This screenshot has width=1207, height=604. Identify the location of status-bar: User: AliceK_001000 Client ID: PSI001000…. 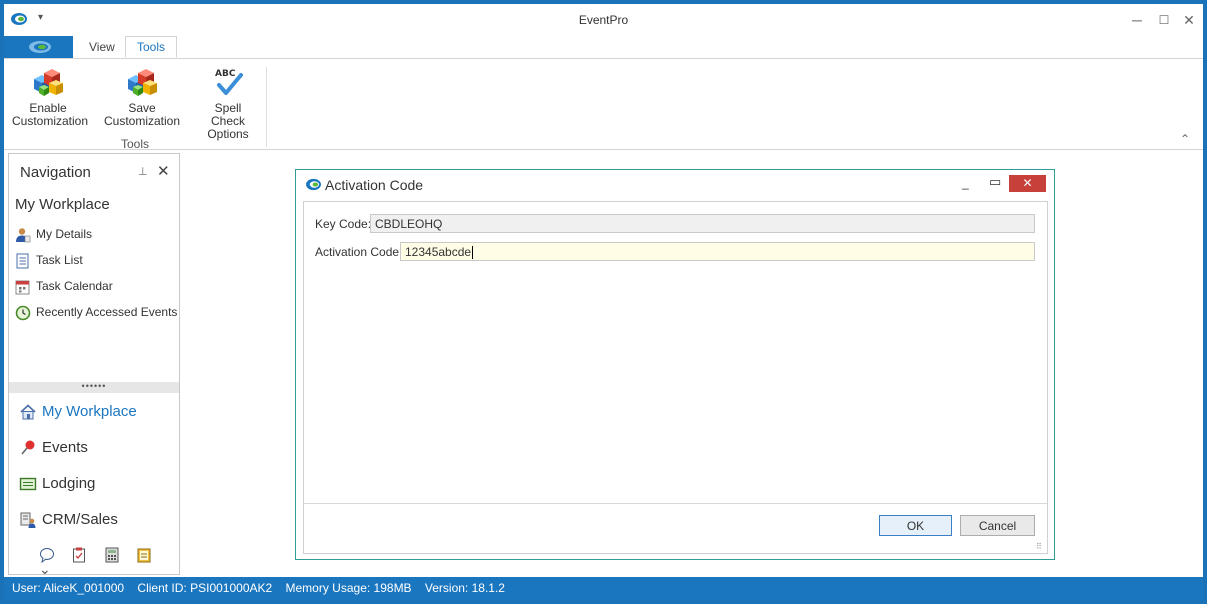
(603, 588).